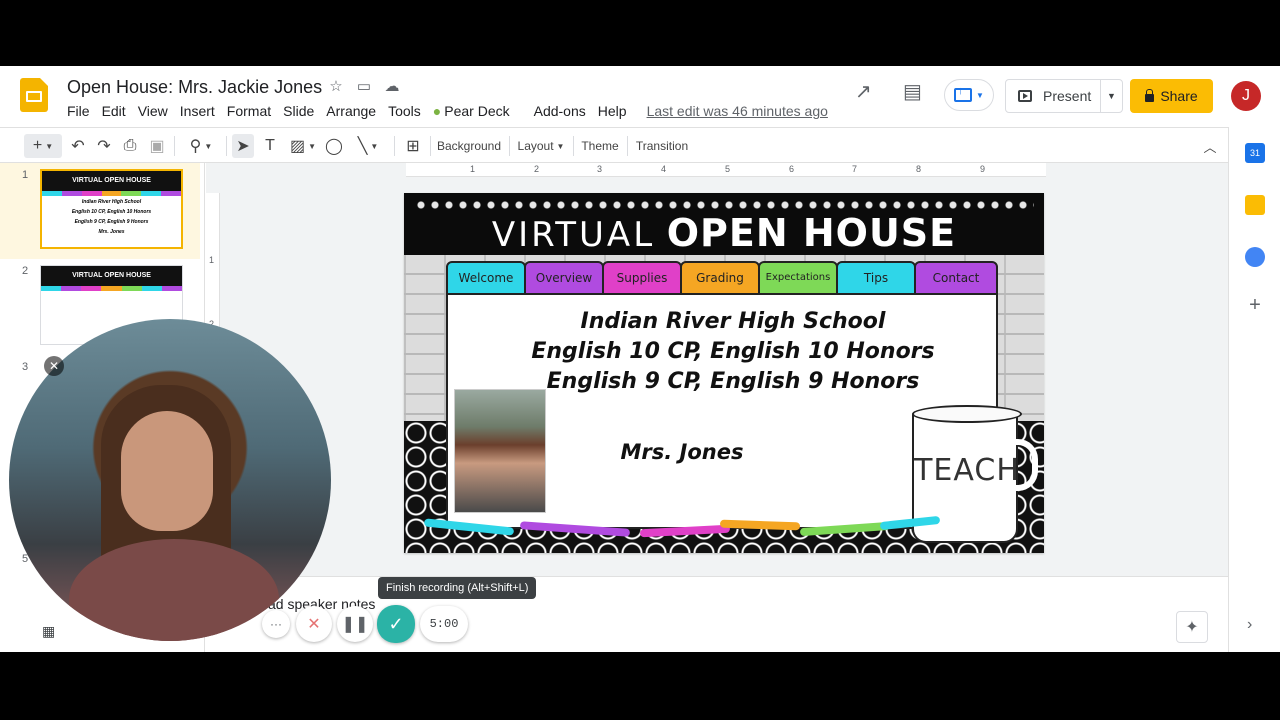  What do you see at coordinates (737, 111) in the screenshot?
I see `last-edit-link: Last edit was 46 minutes ago` at bounding box center [737, 111].